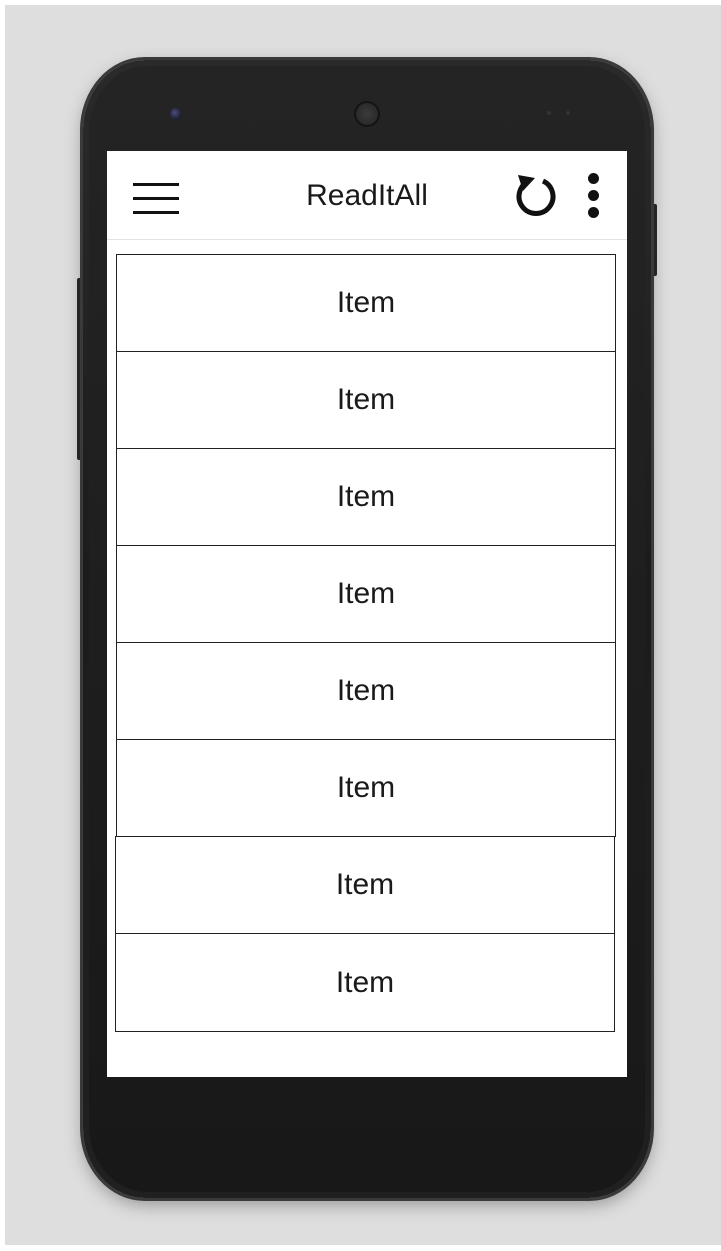  I want to click on more-vertical-icon, so click(594, 196).